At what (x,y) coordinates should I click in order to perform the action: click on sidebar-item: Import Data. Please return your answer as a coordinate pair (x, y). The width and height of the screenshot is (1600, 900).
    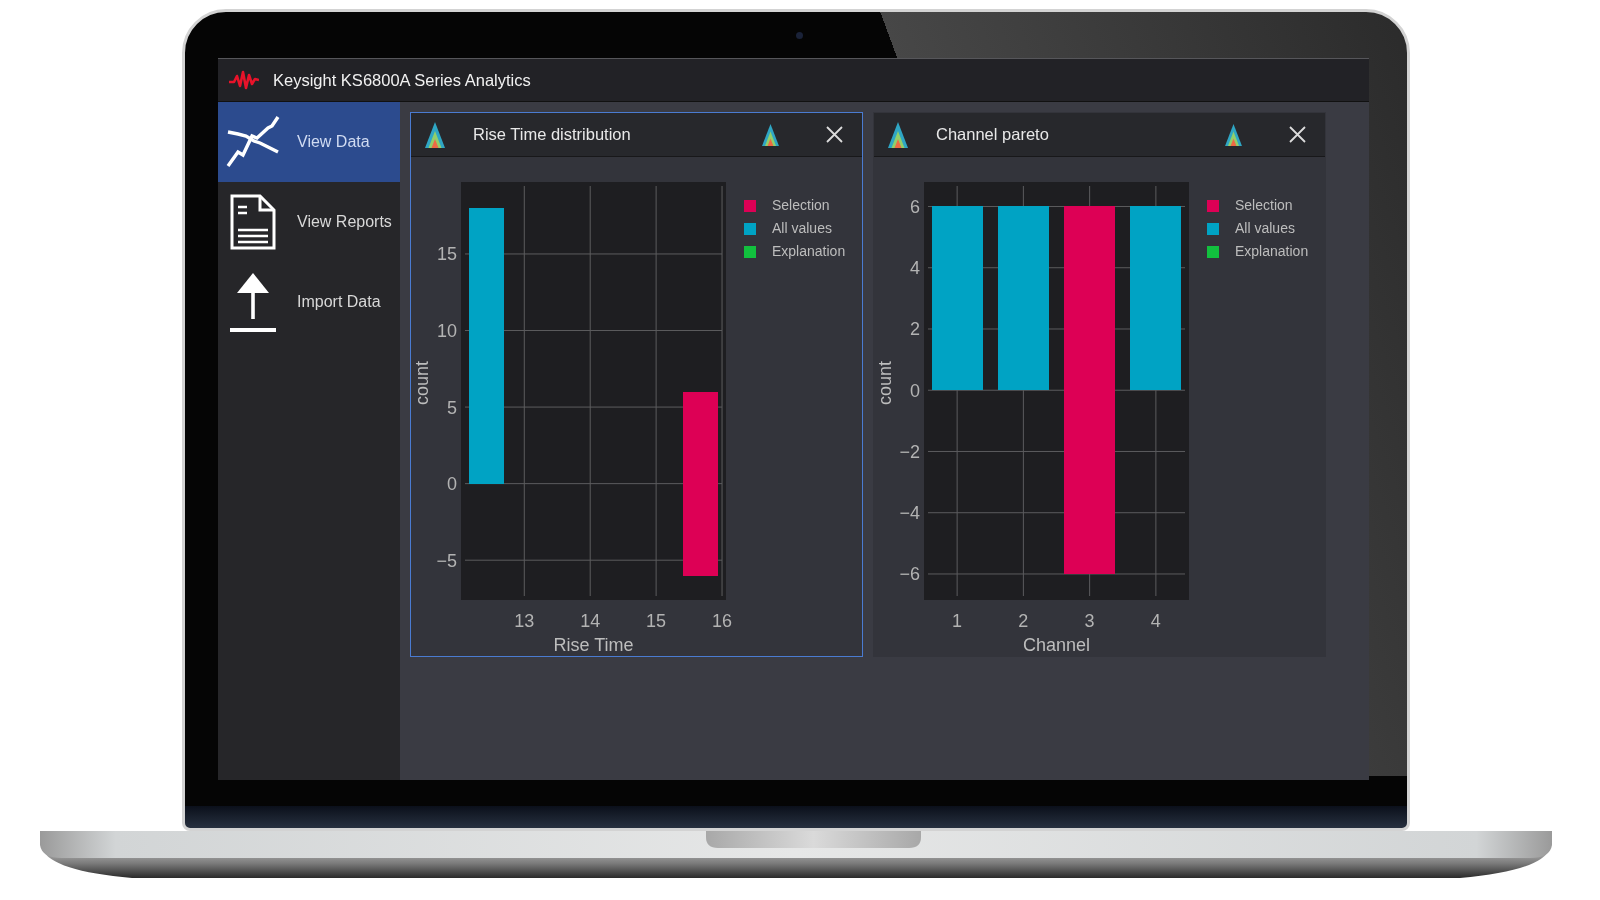
    Looking at the image, I should click on (309, 302).